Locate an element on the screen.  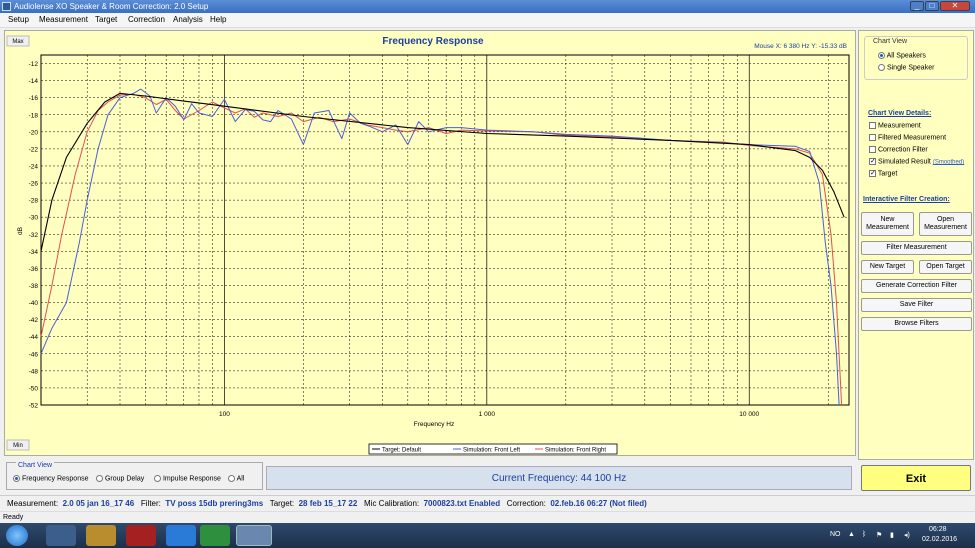
option-impulse-response: Impulse Response is located at coordinates (187, 478).